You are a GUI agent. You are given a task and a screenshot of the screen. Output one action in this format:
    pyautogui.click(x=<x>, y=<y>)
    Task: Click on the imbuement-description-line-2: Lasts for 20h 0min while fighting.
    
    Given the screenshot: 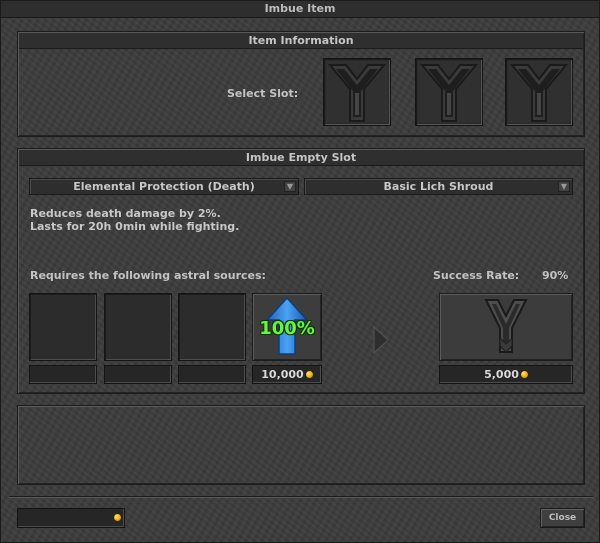 What is the action you would take?
    pyautogui.click(x=135, y=226)
    